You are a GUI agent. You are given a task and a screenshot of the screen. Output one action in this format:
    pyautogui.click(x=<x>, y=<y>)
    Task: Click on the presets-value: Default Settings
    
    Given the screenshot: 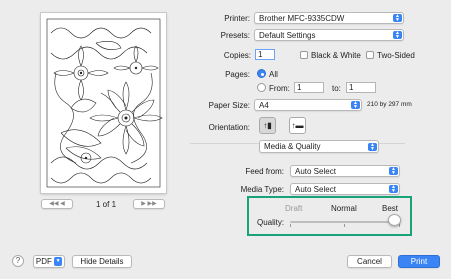 What is the action you would take?
    pyautogui.click(x=287, y=35)
    